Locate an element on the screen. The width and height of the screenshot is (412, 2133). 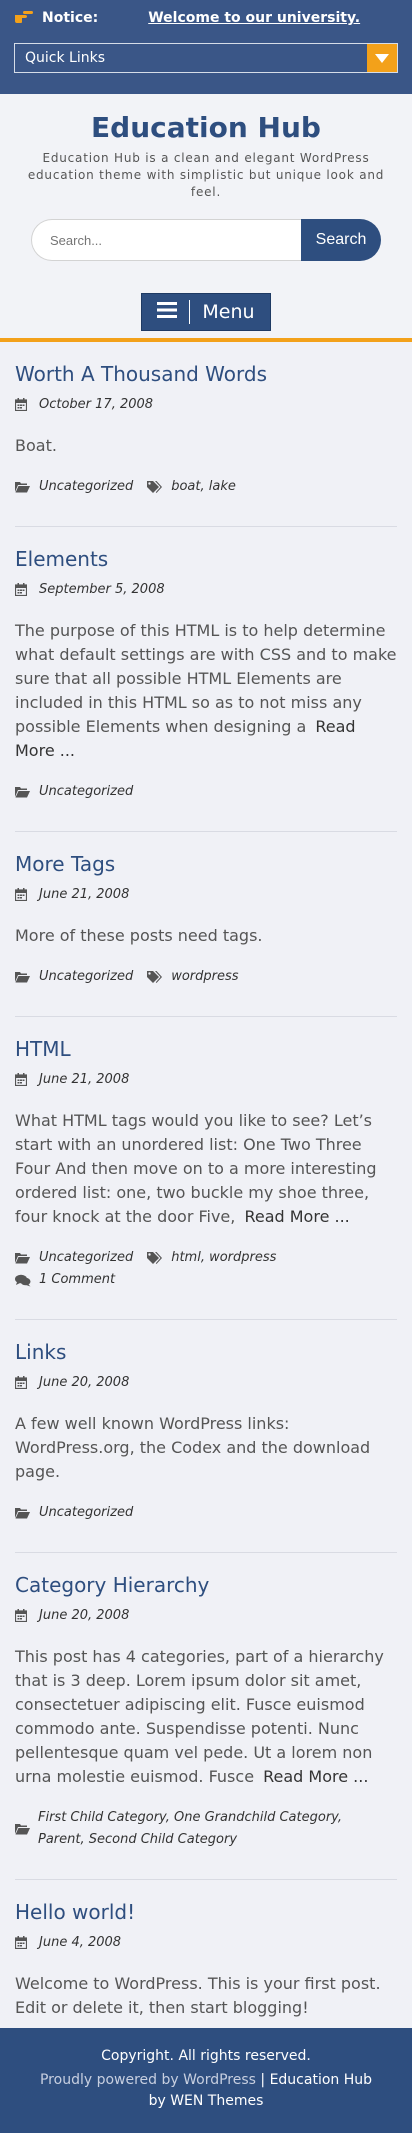
comments-icon is located at coordinates (23, 1280).